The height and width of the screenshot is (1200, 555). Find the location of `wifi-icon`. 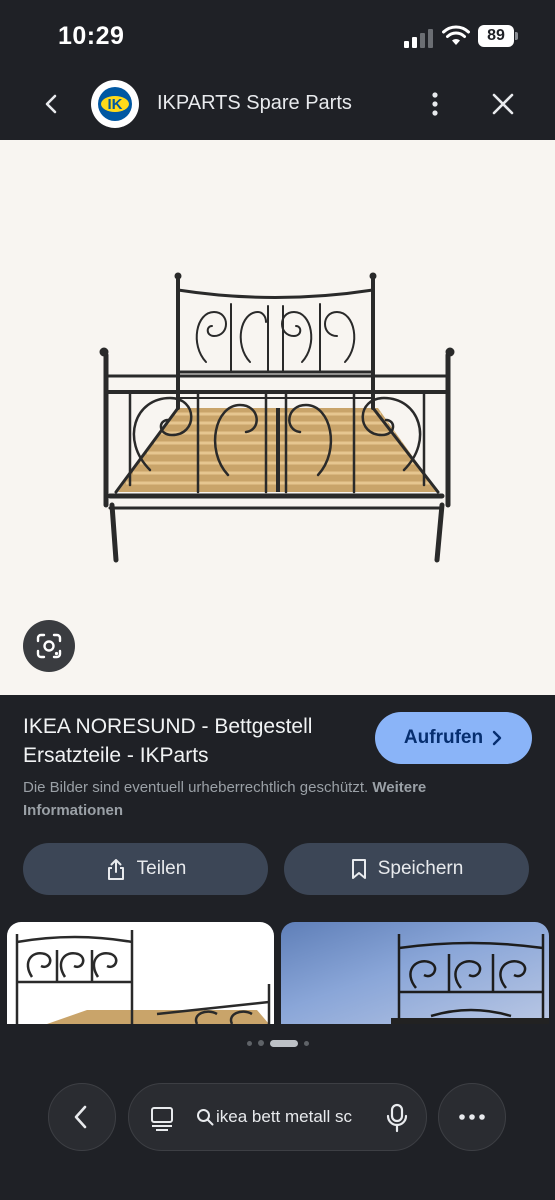

wifi-icon is located at coordinates (456, 35).